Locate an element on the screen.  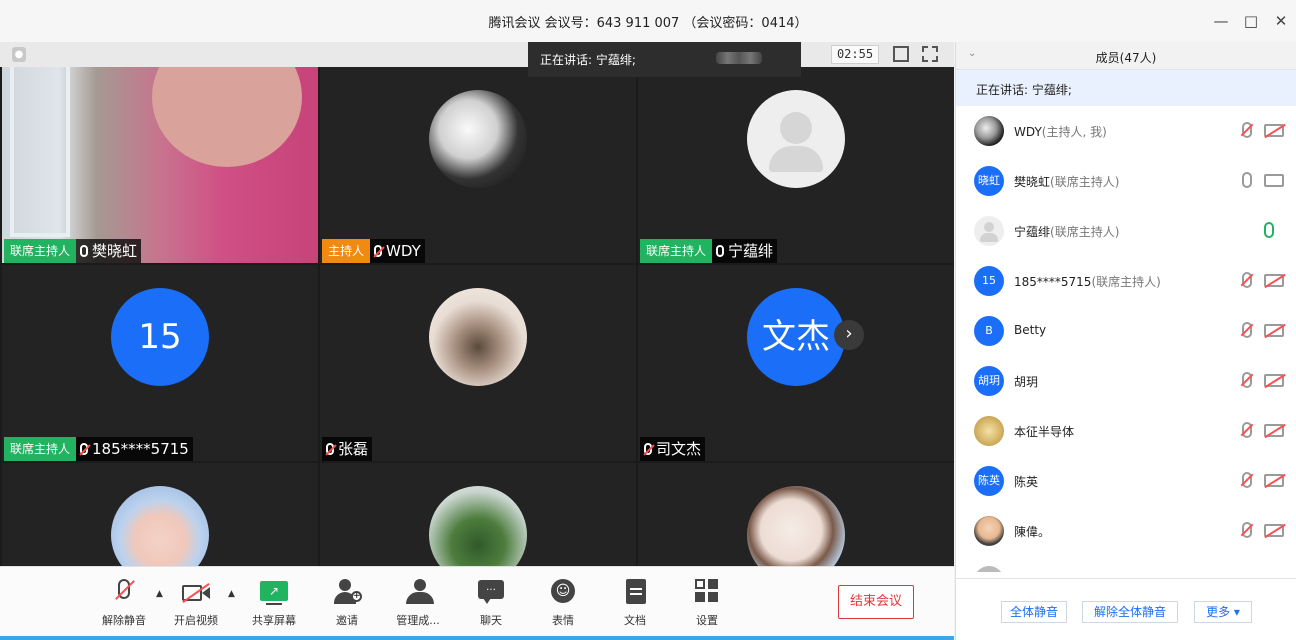
video-tile: 15 联席主持人 185****5715 is located at coordinates (160, 363).